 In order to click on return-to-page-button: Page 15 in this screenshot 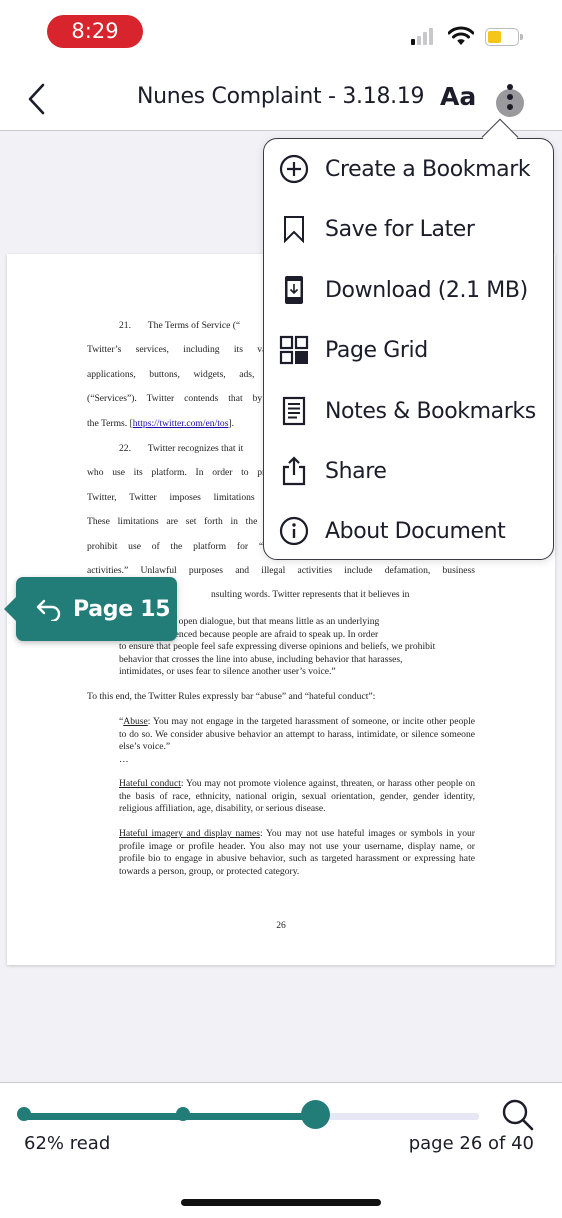, I will do `click(90, 609)`.